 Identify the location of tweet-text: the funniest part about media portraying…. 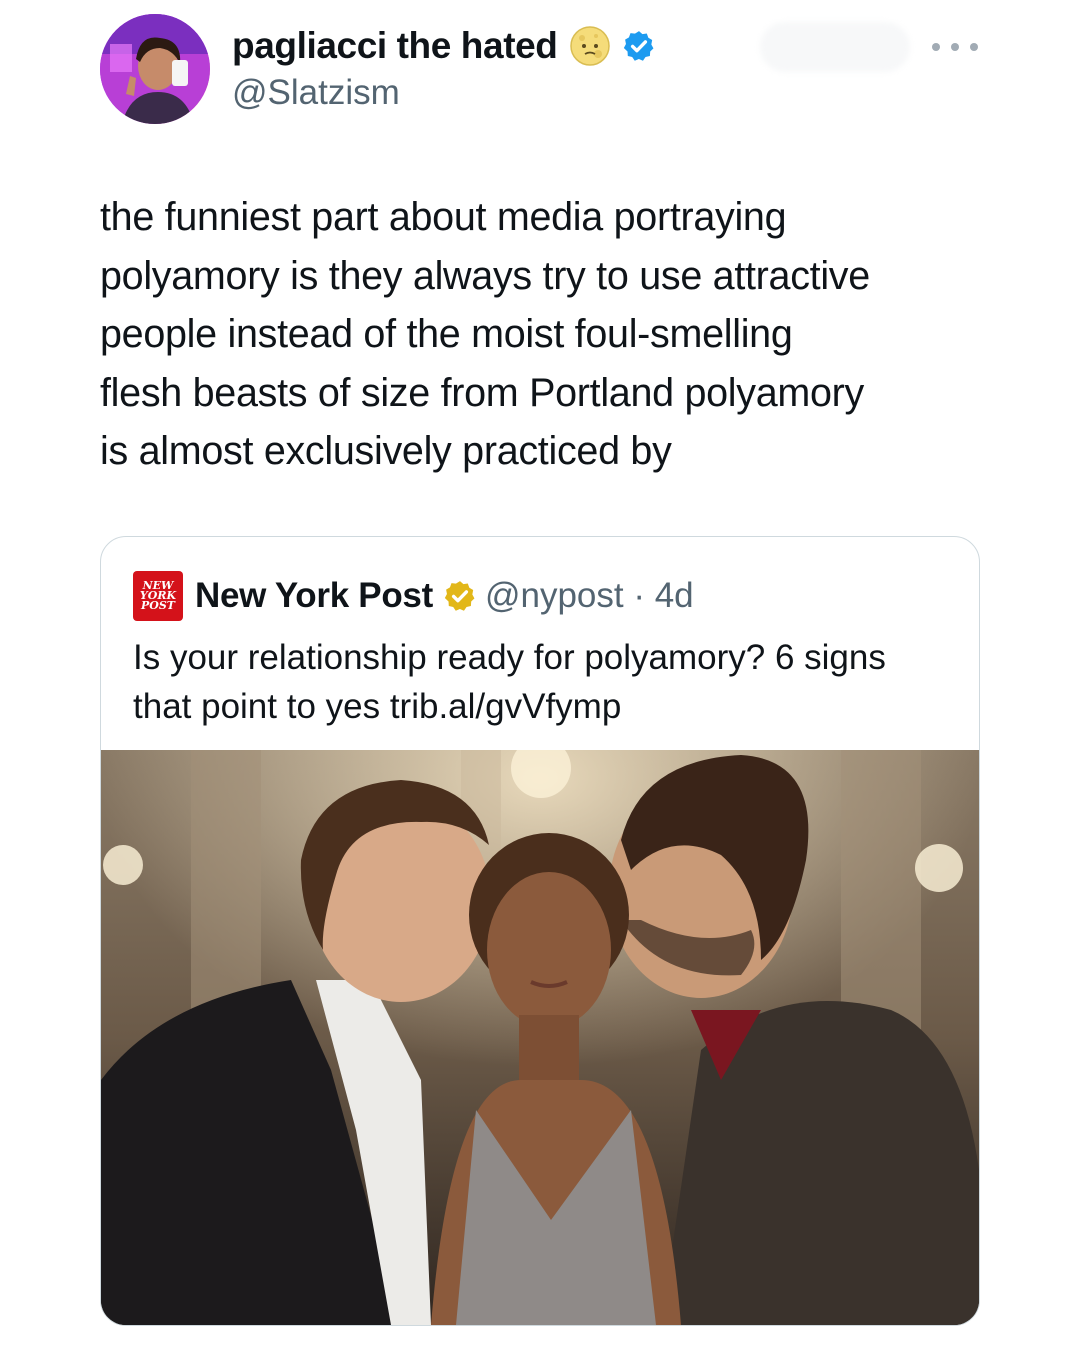
(485, 334).